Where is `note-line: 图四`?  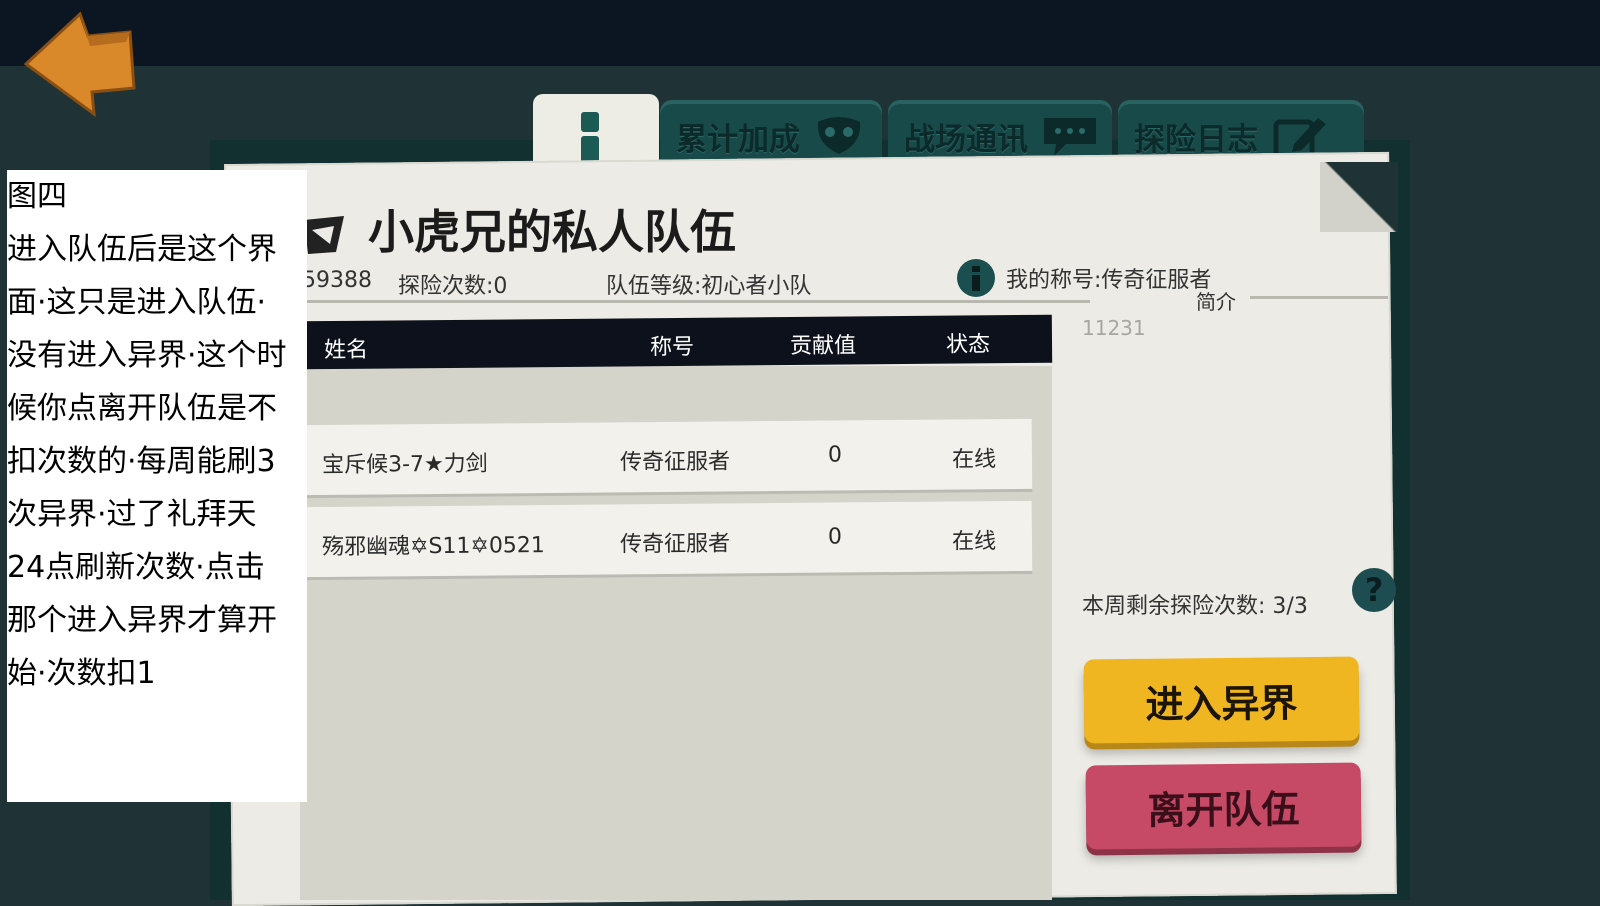 note-line: 图四 is located at coordinates (37, 196).